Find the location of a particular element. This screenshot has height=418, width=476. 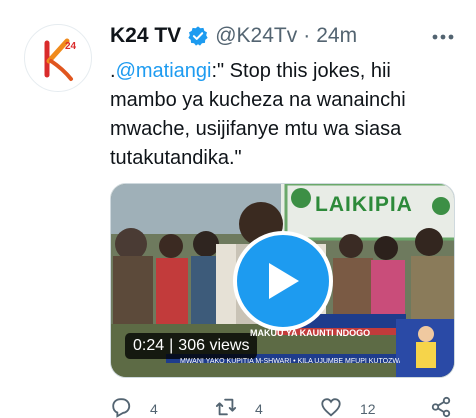

like-count: 12 is located at coordinates (368, 409).